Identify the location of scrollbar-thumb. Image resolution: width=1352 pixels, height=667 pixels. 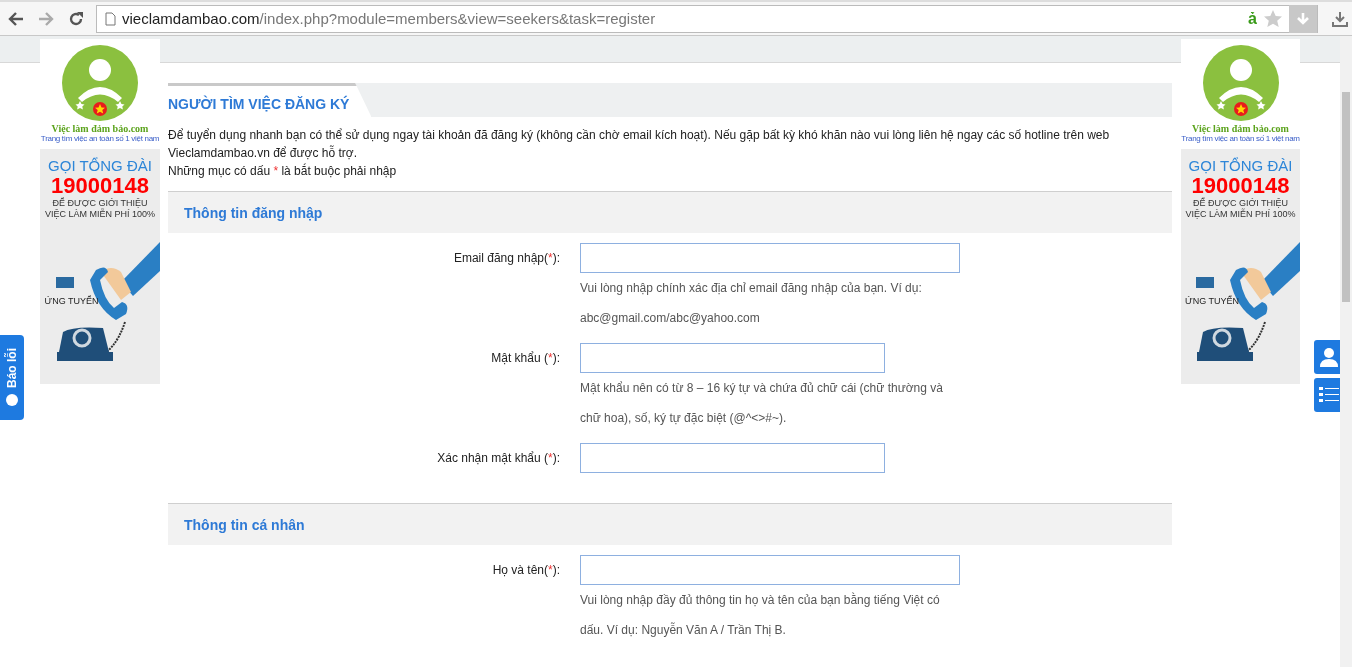
(1346, 197).